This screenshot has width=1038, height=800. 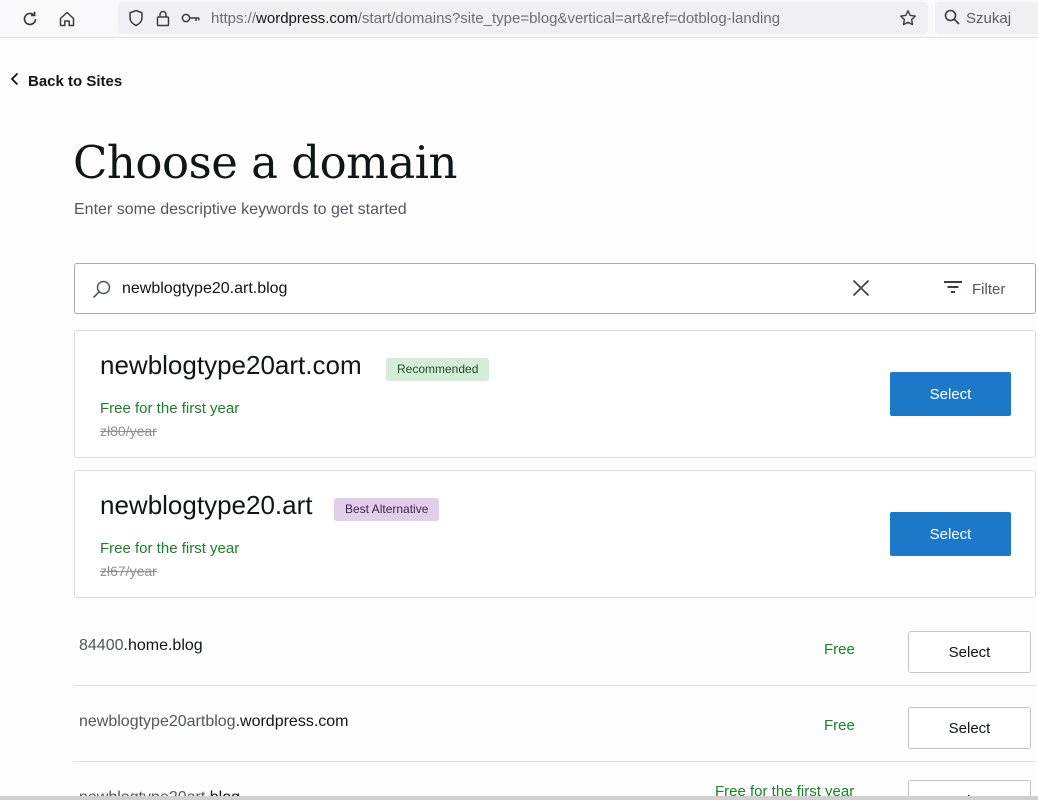 I want to click on domain-tld: .wordpress.com, so click(x=292, y=721).